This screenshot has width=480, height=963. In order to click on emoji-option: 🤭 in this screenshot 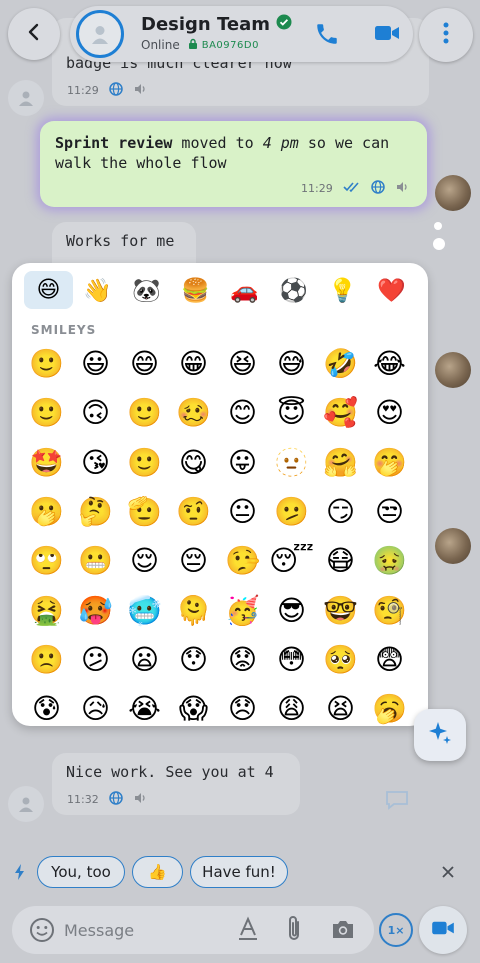, I will do `click(389, 462)`.